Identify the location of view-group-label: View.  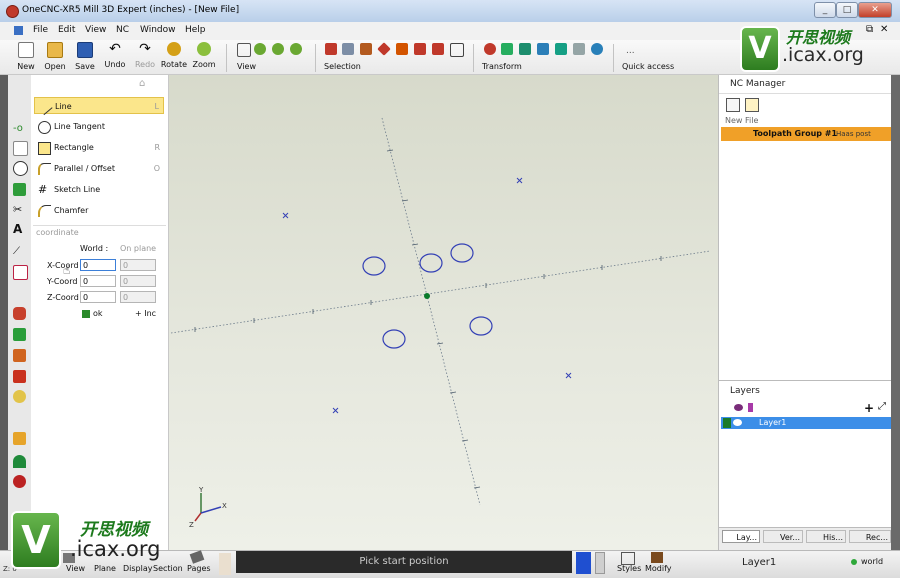
(246, 66).